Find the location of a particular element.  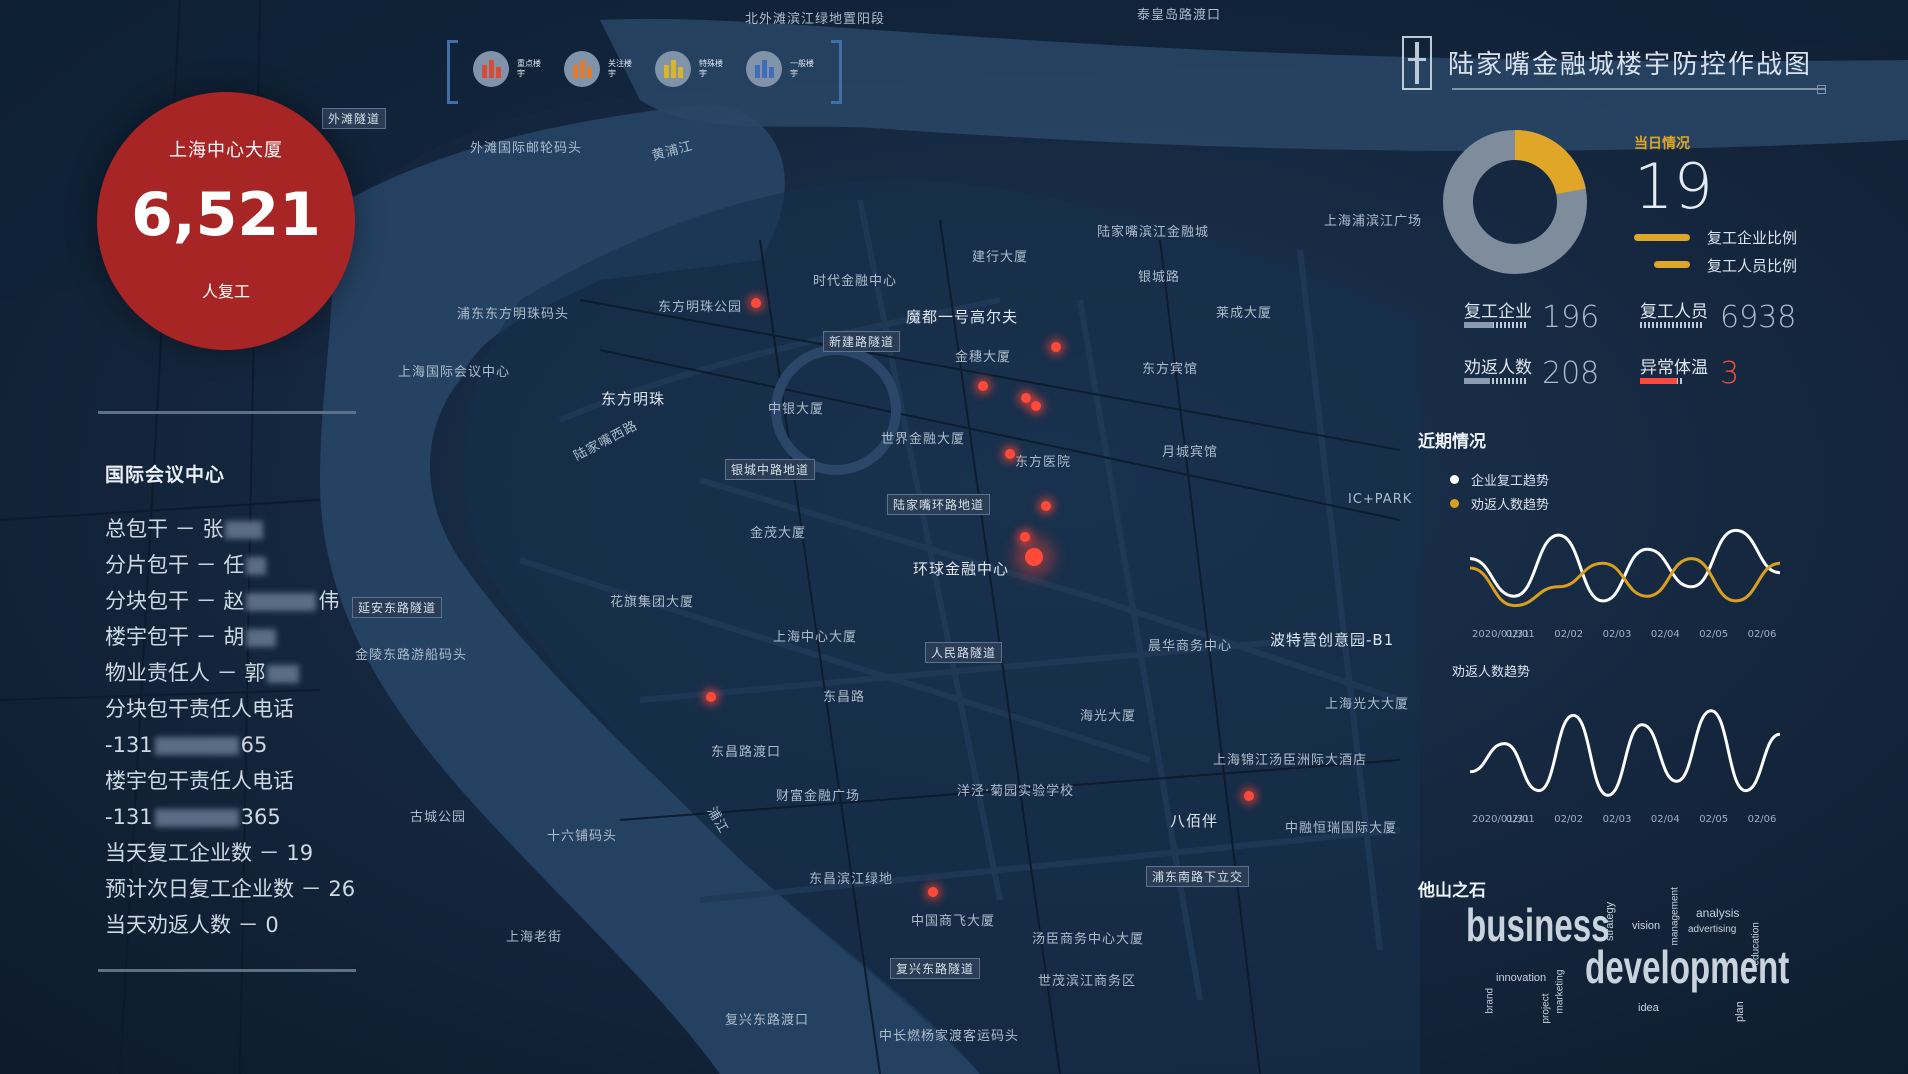

map-label: 世茂滨江商务区 is located at coordinates (1087, 981).